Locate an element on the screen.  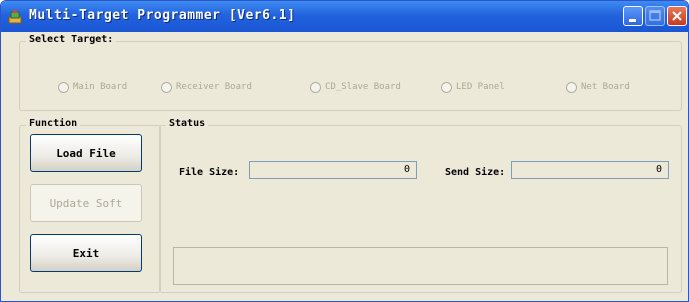
radio-label: Net Board is located at coordinates (605, 87).